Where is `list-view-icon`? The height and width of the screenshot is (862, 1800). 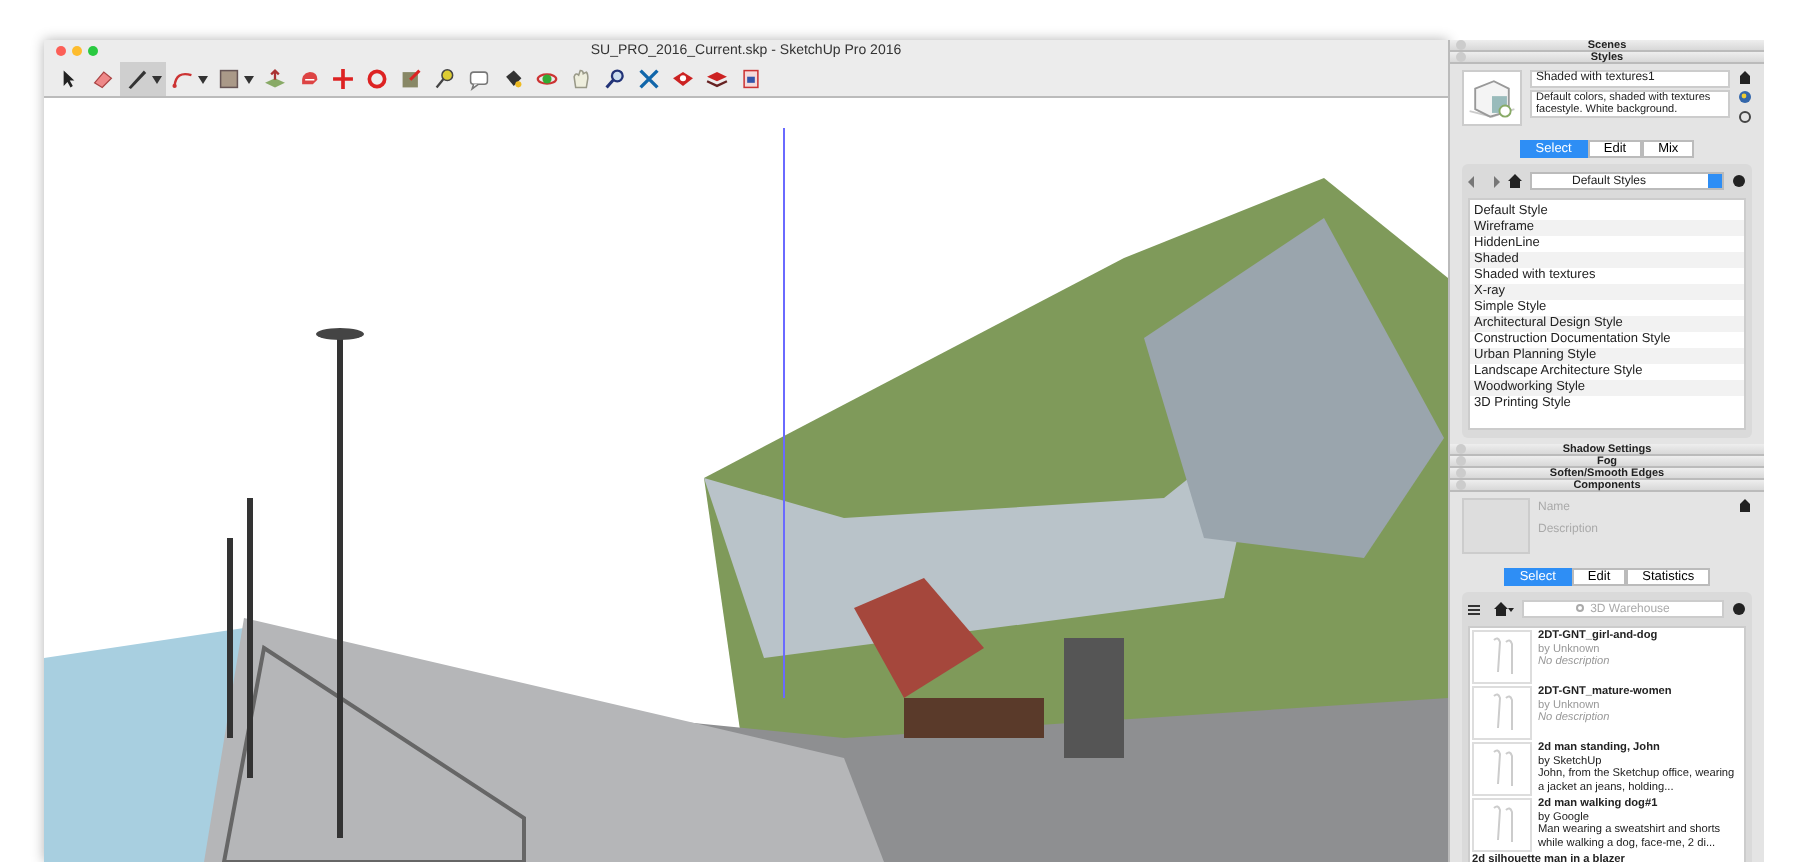
list-view-icon is located at coordinates (1477, 609).